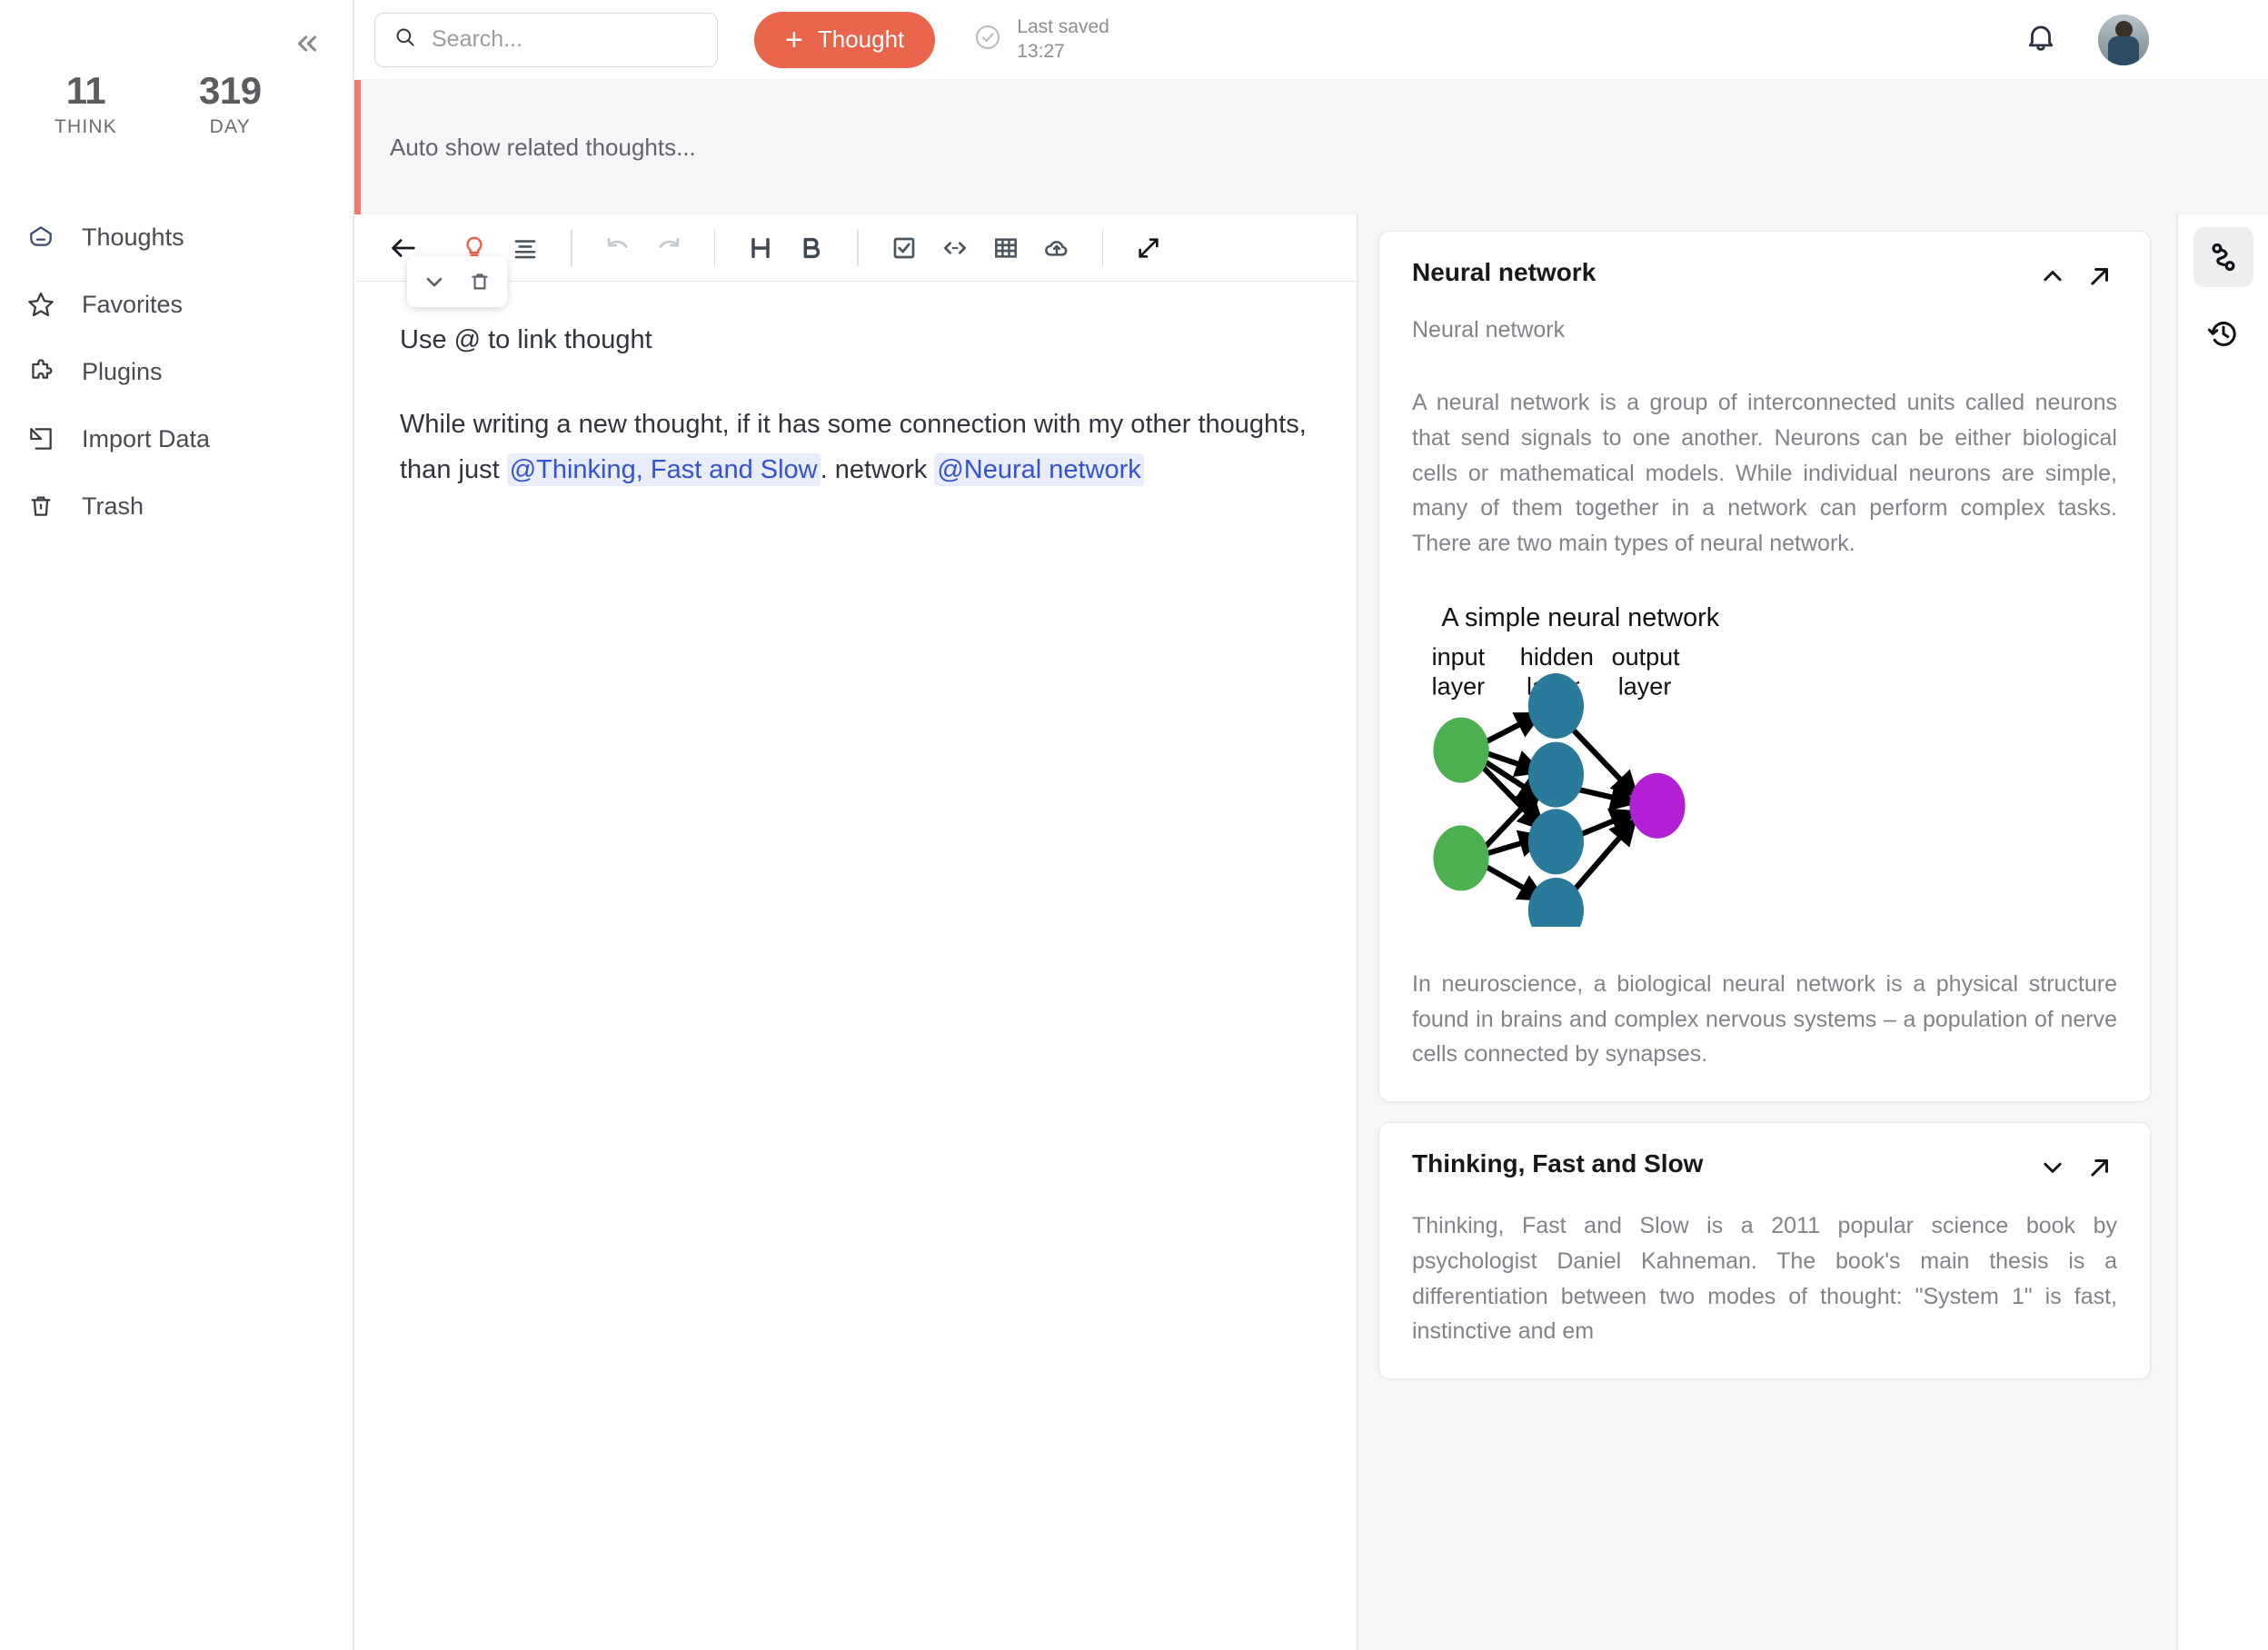  Describe the element at coordinates (230, 90) in the screenshot. I see `stat-value: 319` at that location.